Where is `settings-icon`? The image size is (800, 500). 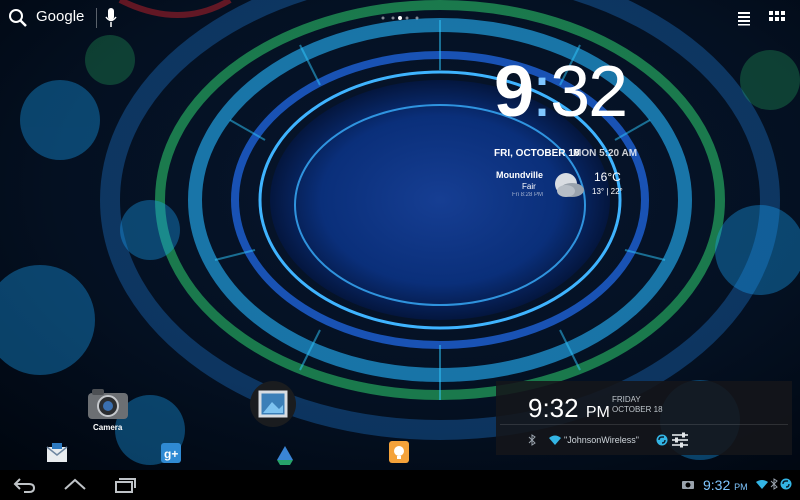
settings-icon is located at coordinates (680, 440).